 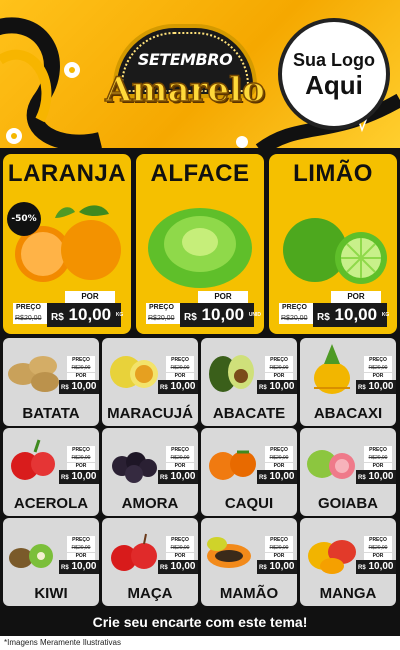 What do you see at coordinates (348, 472) in the screenshot?
I see `product-card-goiaba: PREÇO R$20,00 POR R$ 10,00 KG GOIABA` at bounding box center [348, 472].